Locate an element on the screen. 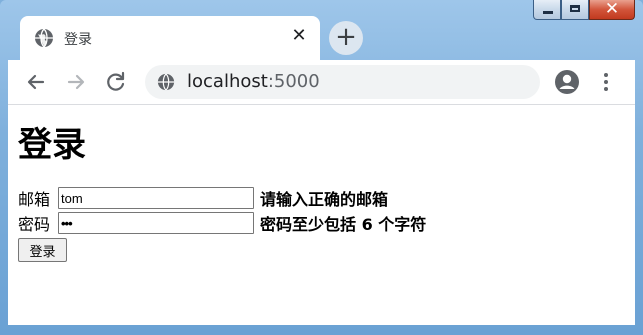  email-row: 邮箱 请输入正确的邮箱 is located at coordinates (203, 198).